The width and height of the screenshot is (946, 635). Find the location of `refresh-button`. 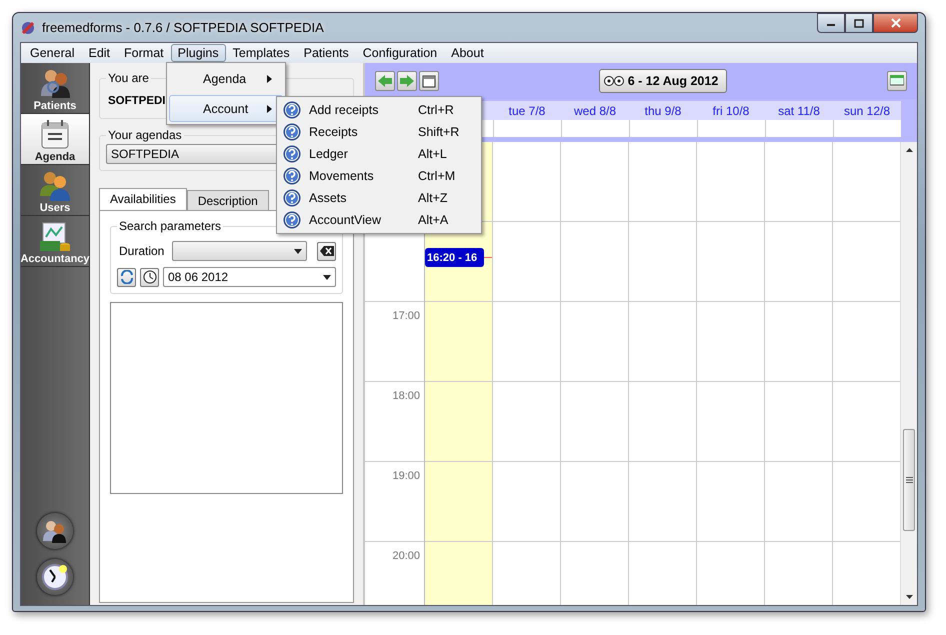

refresh-button is located at coordinates (126, 277).